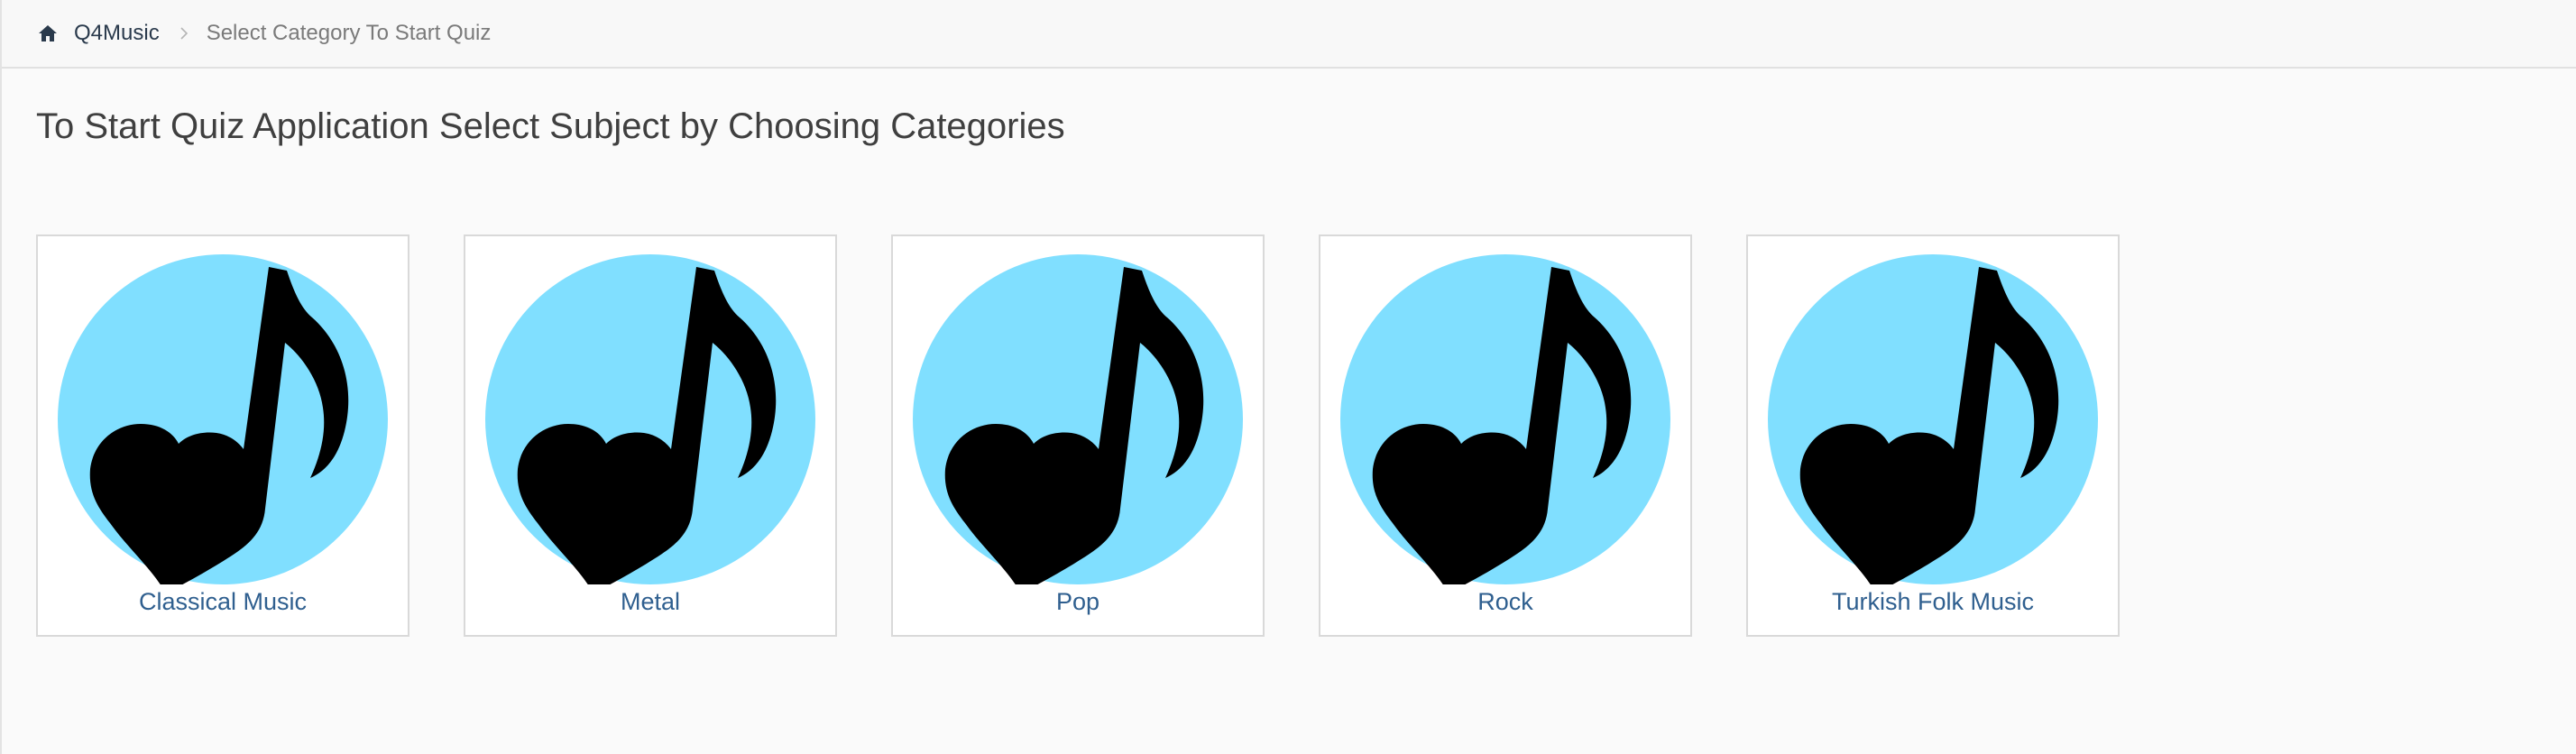  I want to click on category-card-turkish-folk-music: Turkish Folk Music, so click(1933, 435).